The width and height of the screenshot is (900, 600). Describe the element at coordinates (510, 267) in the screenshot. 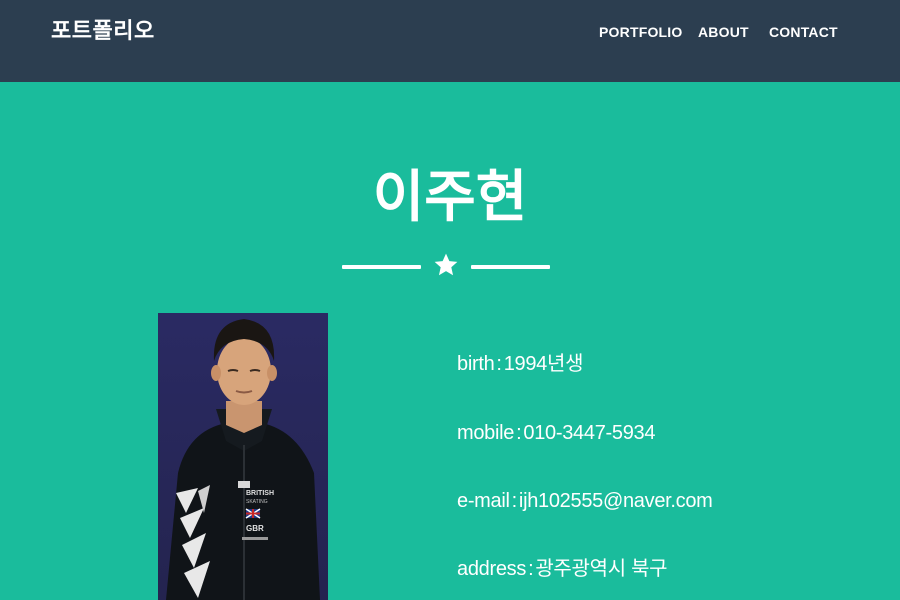

I see `divider-line-right` at that location.